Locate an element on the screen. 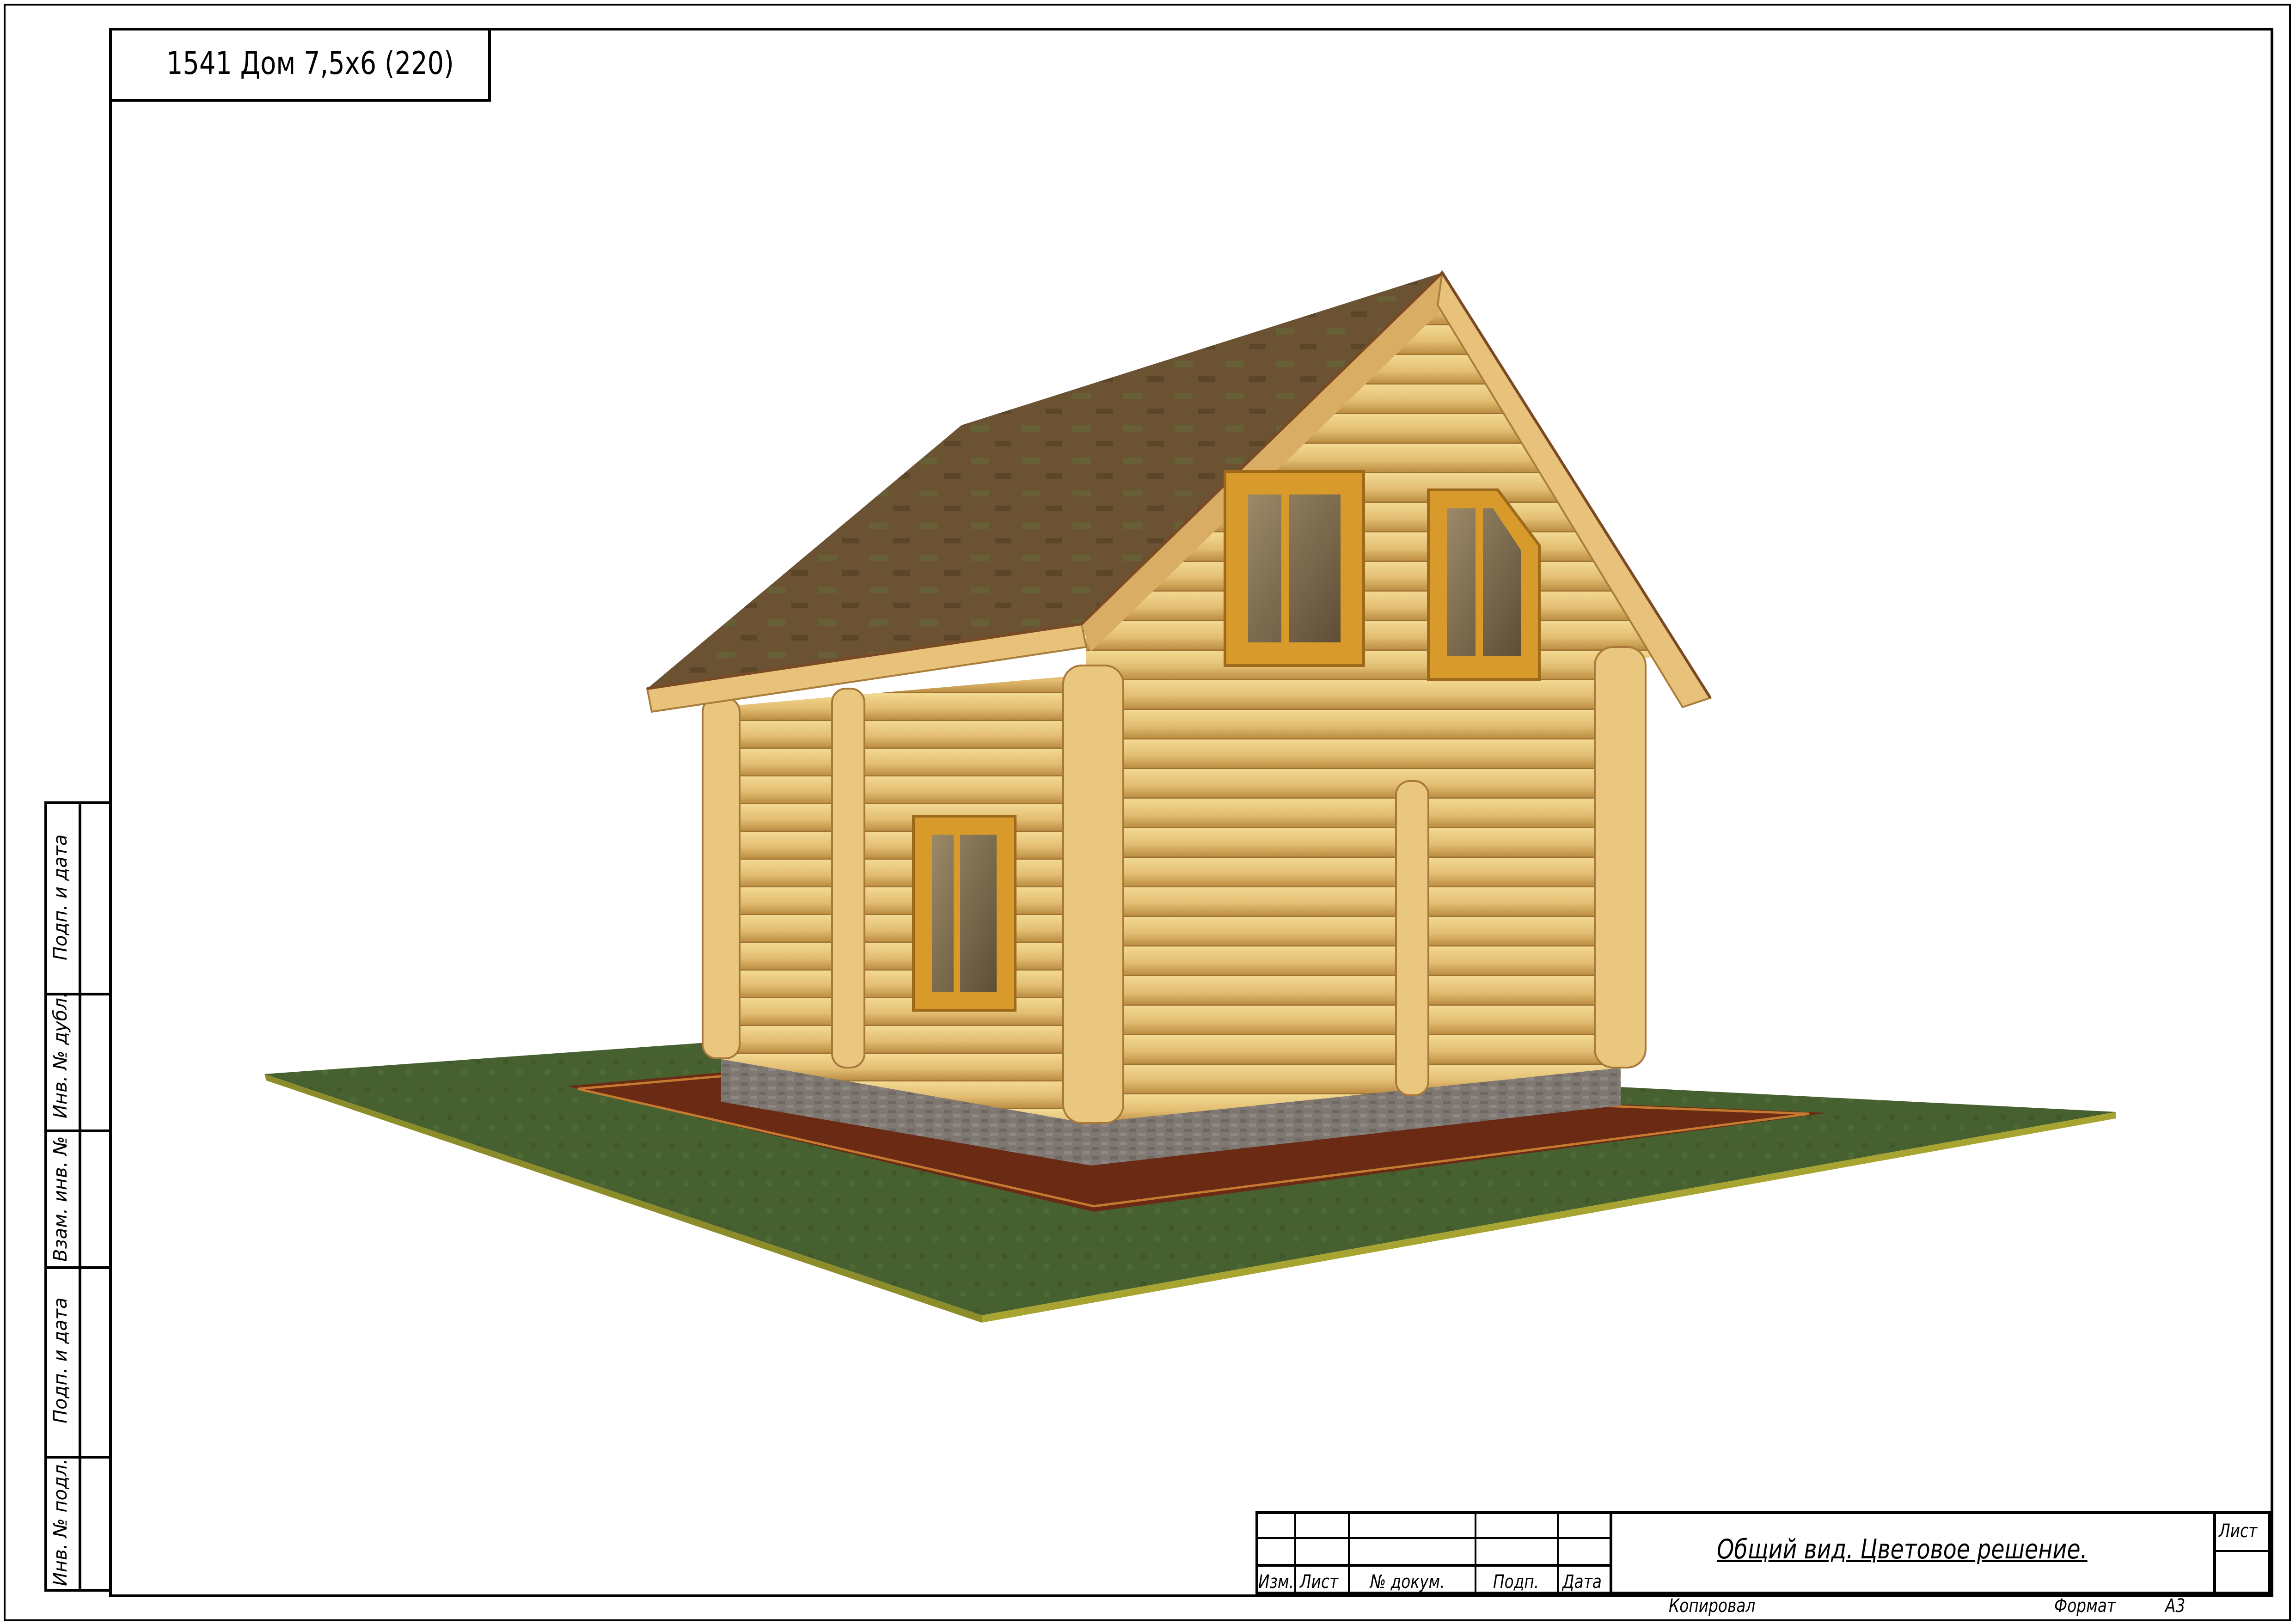 The width and height of the screenshot is (2296, 1624). gable-window-left is located at coordinates (1294, 568).